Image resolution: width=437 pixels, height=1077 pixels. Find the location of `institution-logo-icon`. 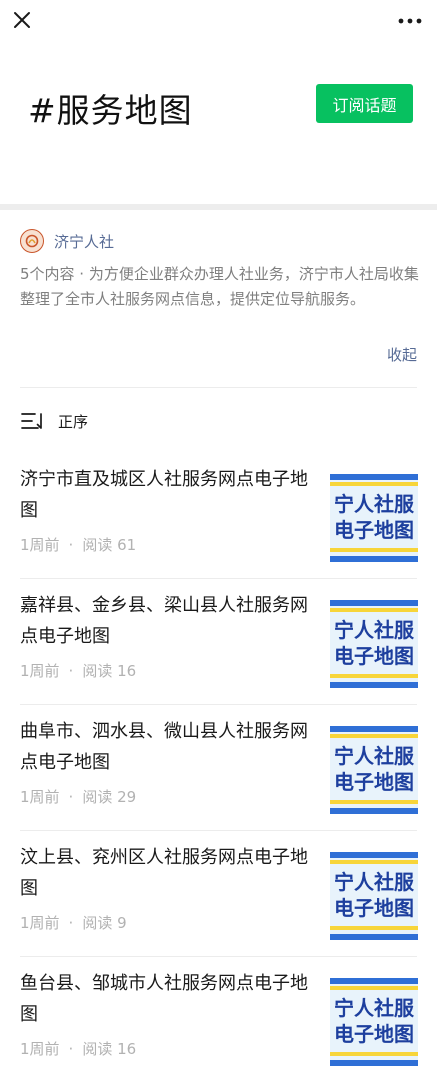

institution-logo-icon is located at coordinates (32, 241).